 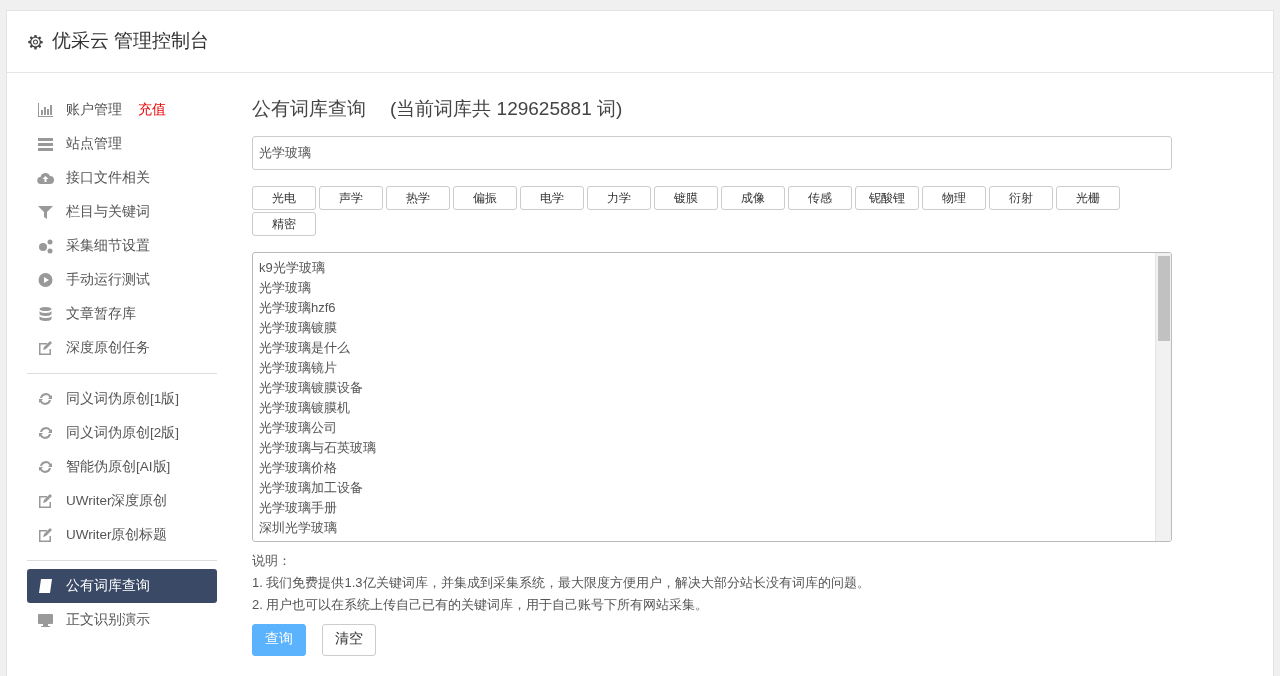 I want to click on page-heading: 公有词库查询, so click(x=309, y=109).